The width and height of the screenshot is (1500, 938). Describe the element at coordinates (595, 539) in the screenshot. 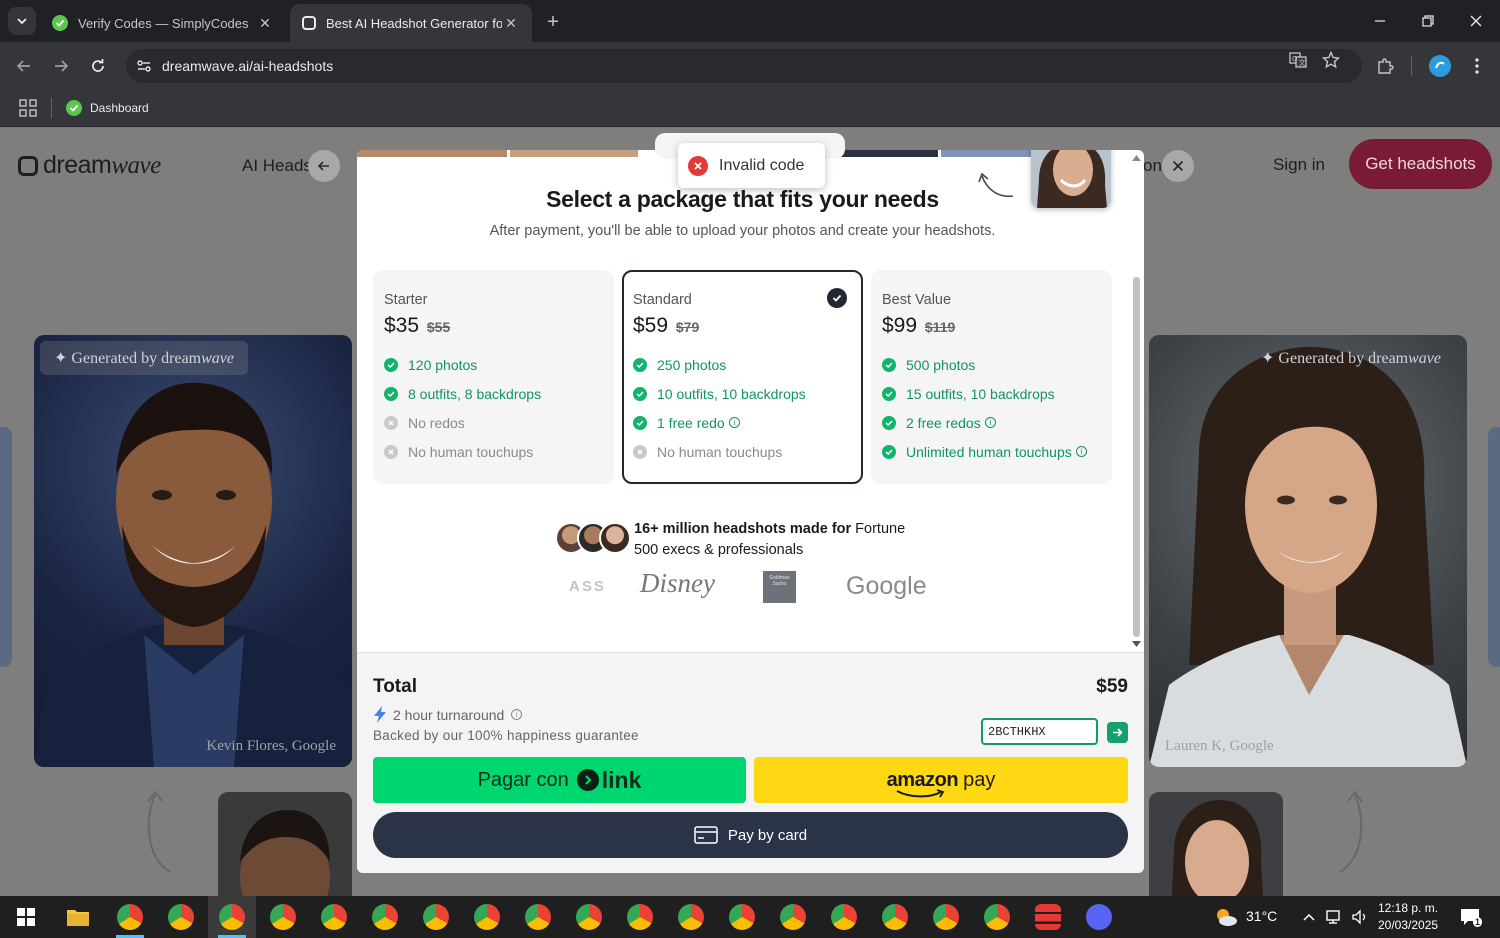

I see `avatar-stack` at that location.